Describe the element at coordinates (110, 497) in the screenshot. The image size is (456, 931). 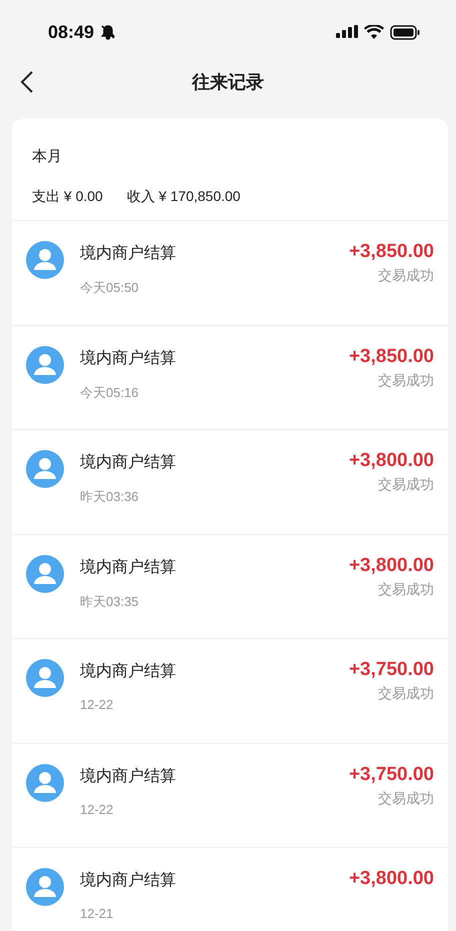
I see `record-time: 昨天03:36` at that location.